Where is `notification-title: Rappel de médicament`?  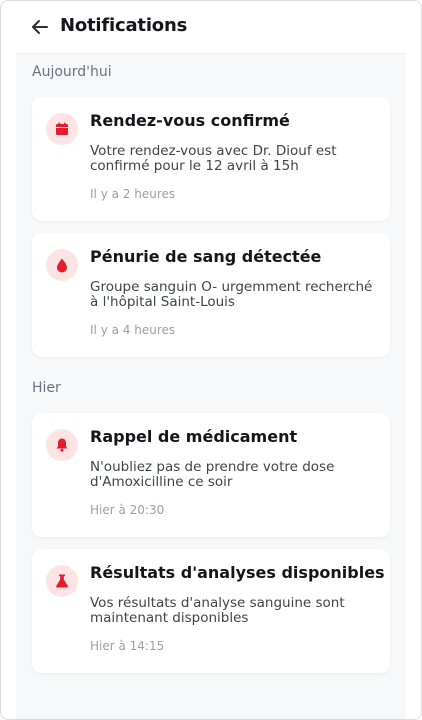
notification-title: Rappel de médicament is located at coordinates (194, 436).